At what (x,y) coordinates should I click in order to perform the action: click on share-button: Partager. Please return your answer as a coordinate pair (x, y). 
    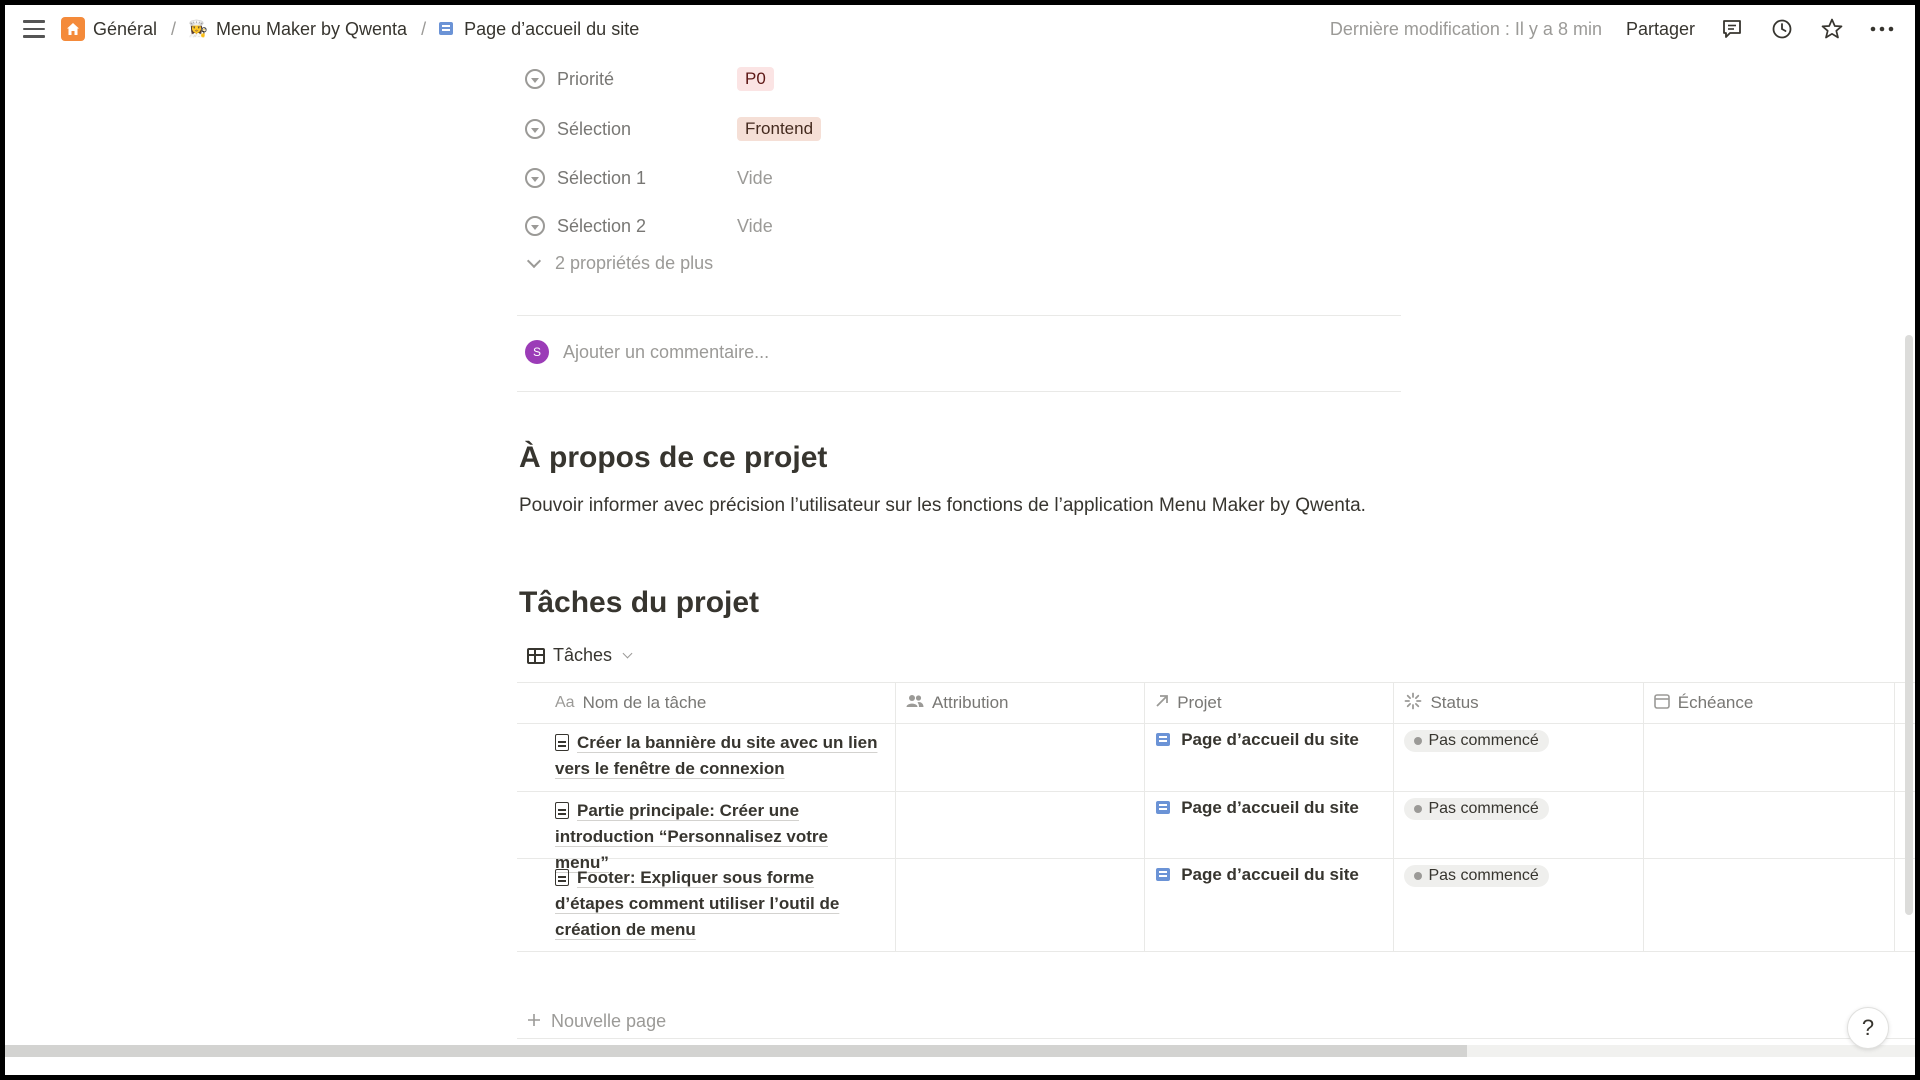
    Looking at the image, I should click on (1660, 29).